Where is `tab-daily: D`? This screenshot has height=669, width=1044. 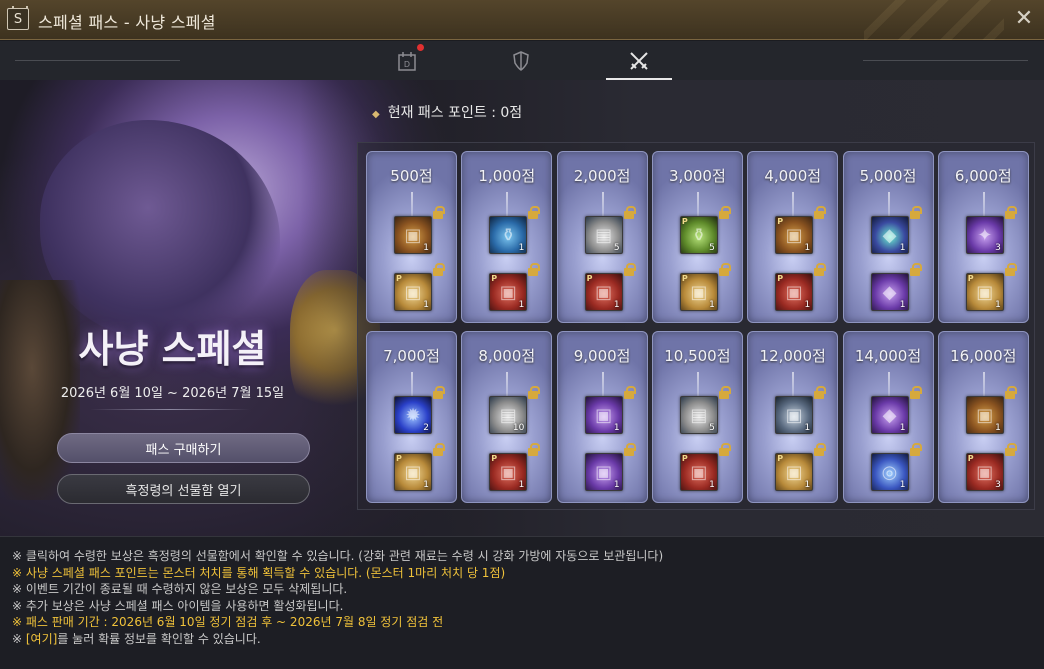 tab-daily: D is located at coordinates (407, 60).